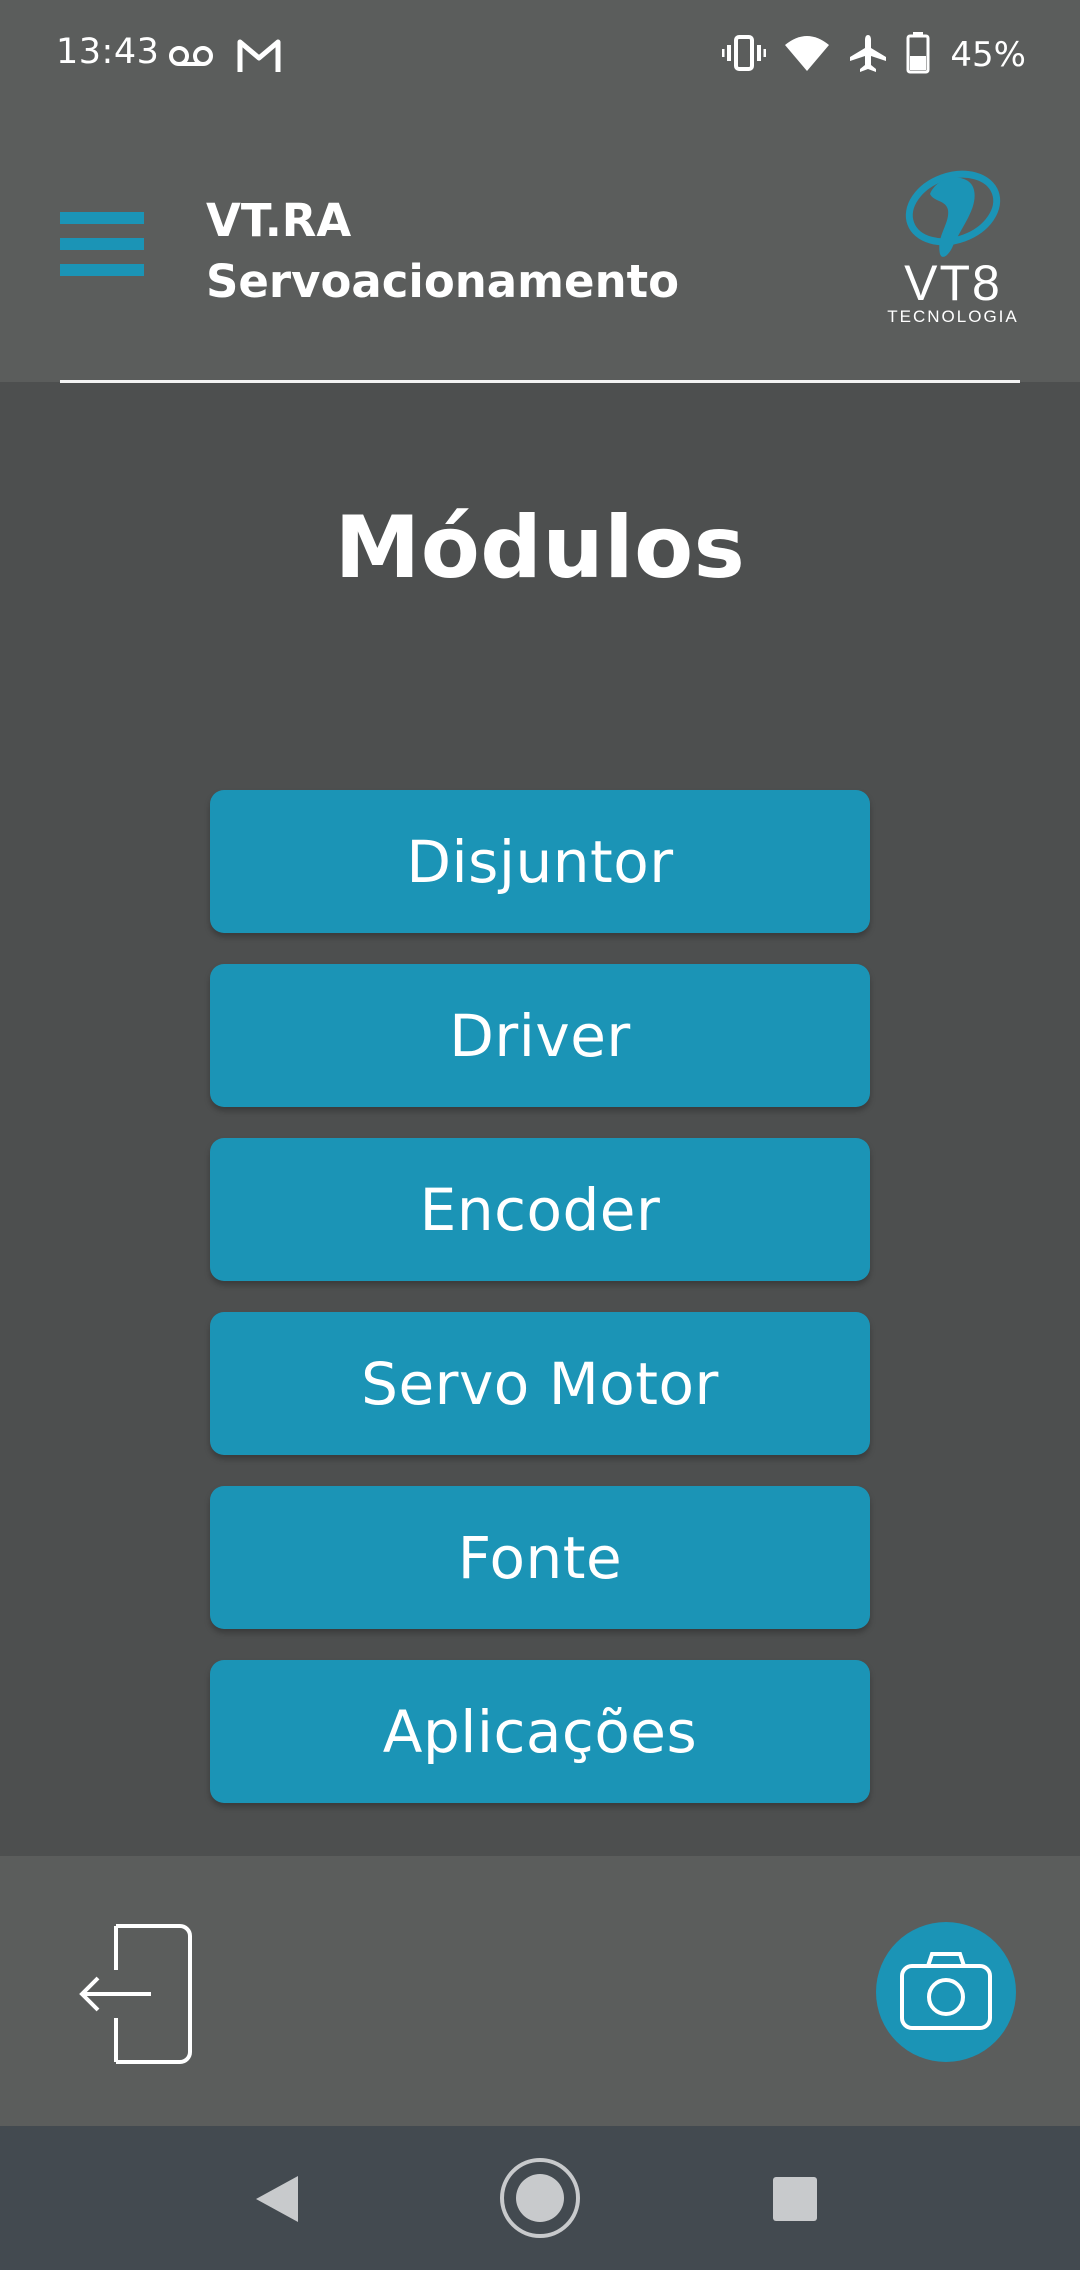 This screenshot has height=2270, width=1080. What do you see at coordinates (108, 52) in the screenshot?
I see `status-time: 13:43` at bounding box center [108, 52].